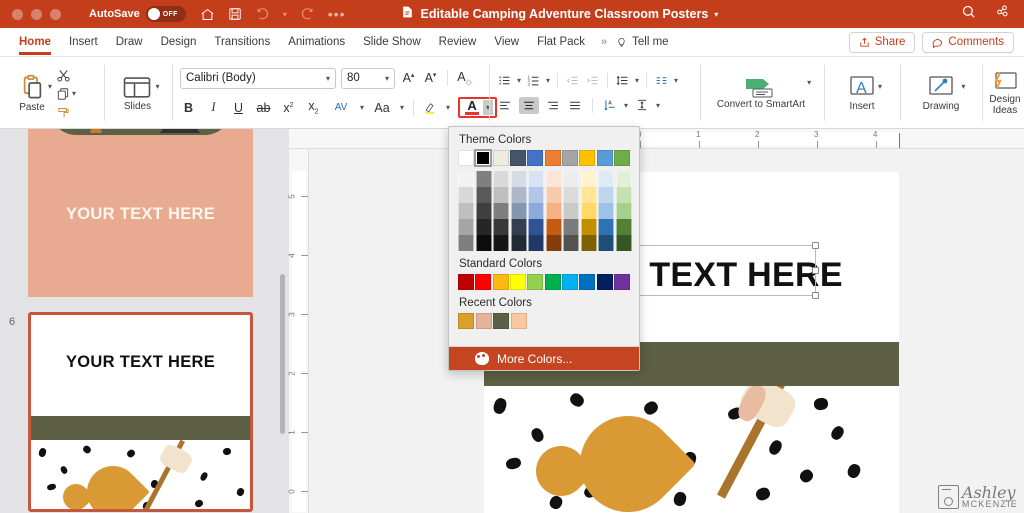 This screenshot has height=513, width=1024. I want to click on insert-shape-icon: A, so click(862, 88).